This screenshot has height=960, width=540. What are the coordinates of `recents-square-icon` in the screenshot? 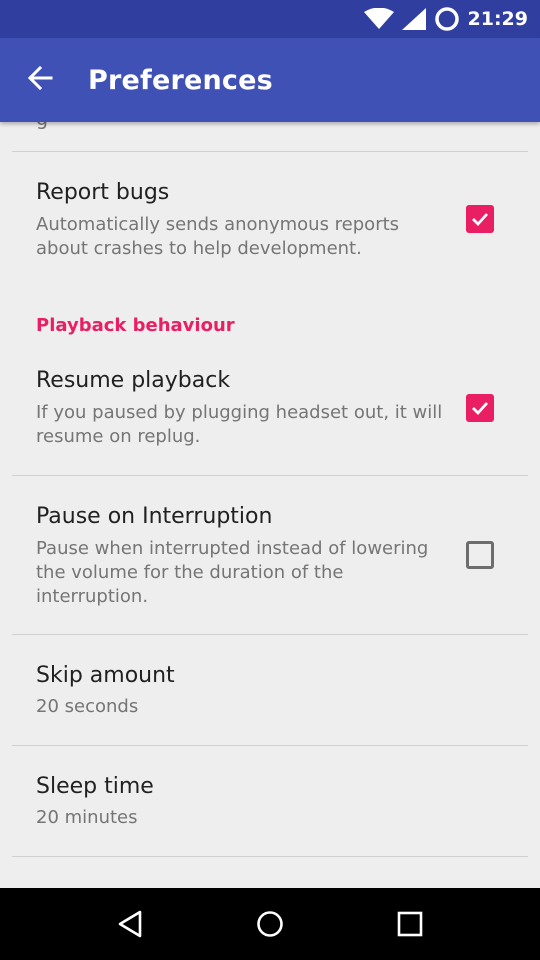 It's located at (410, 924).